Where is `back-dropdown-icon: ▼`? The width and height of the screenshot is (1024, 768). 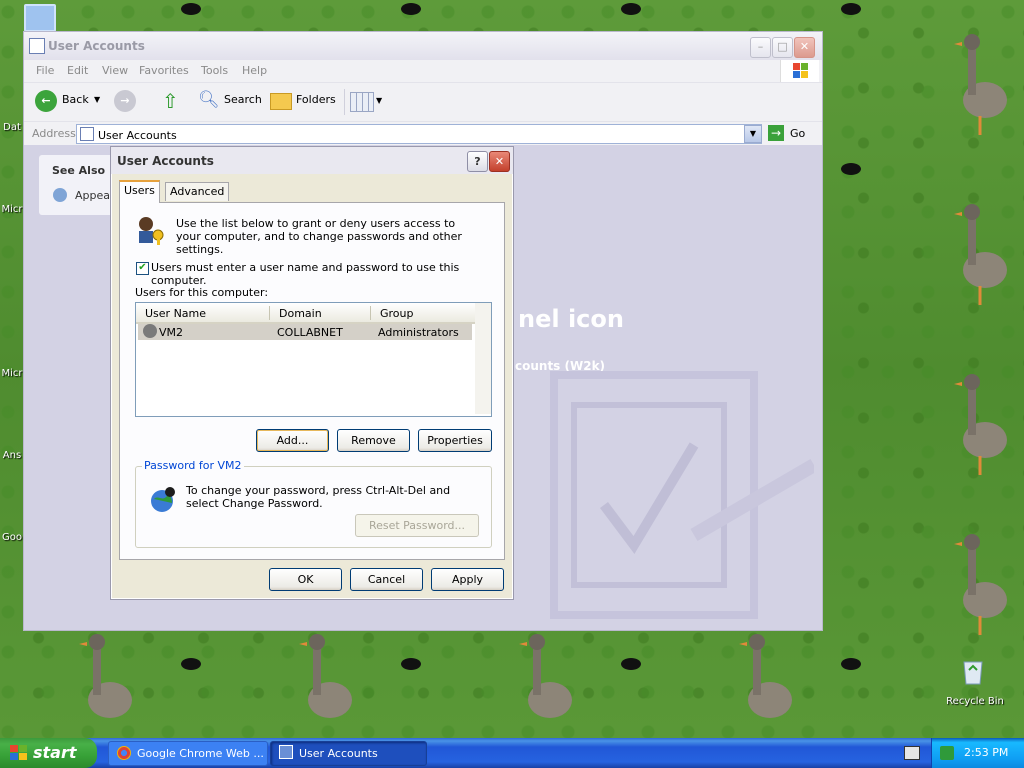 back-dropdown-icon: ▼ is located at coordinates (97, 99).